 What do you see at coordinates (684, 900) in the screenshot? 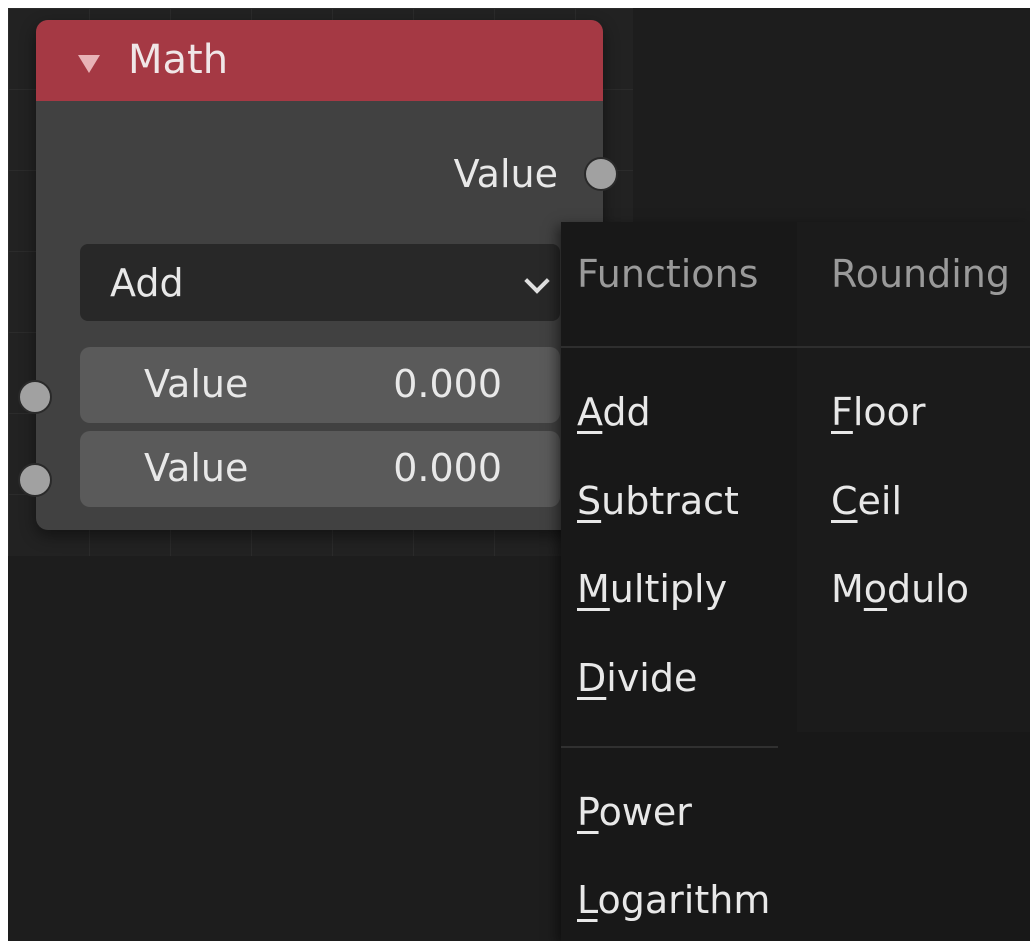
I see `menu-item-label: ogarithm` at bounding box center [684, 900].